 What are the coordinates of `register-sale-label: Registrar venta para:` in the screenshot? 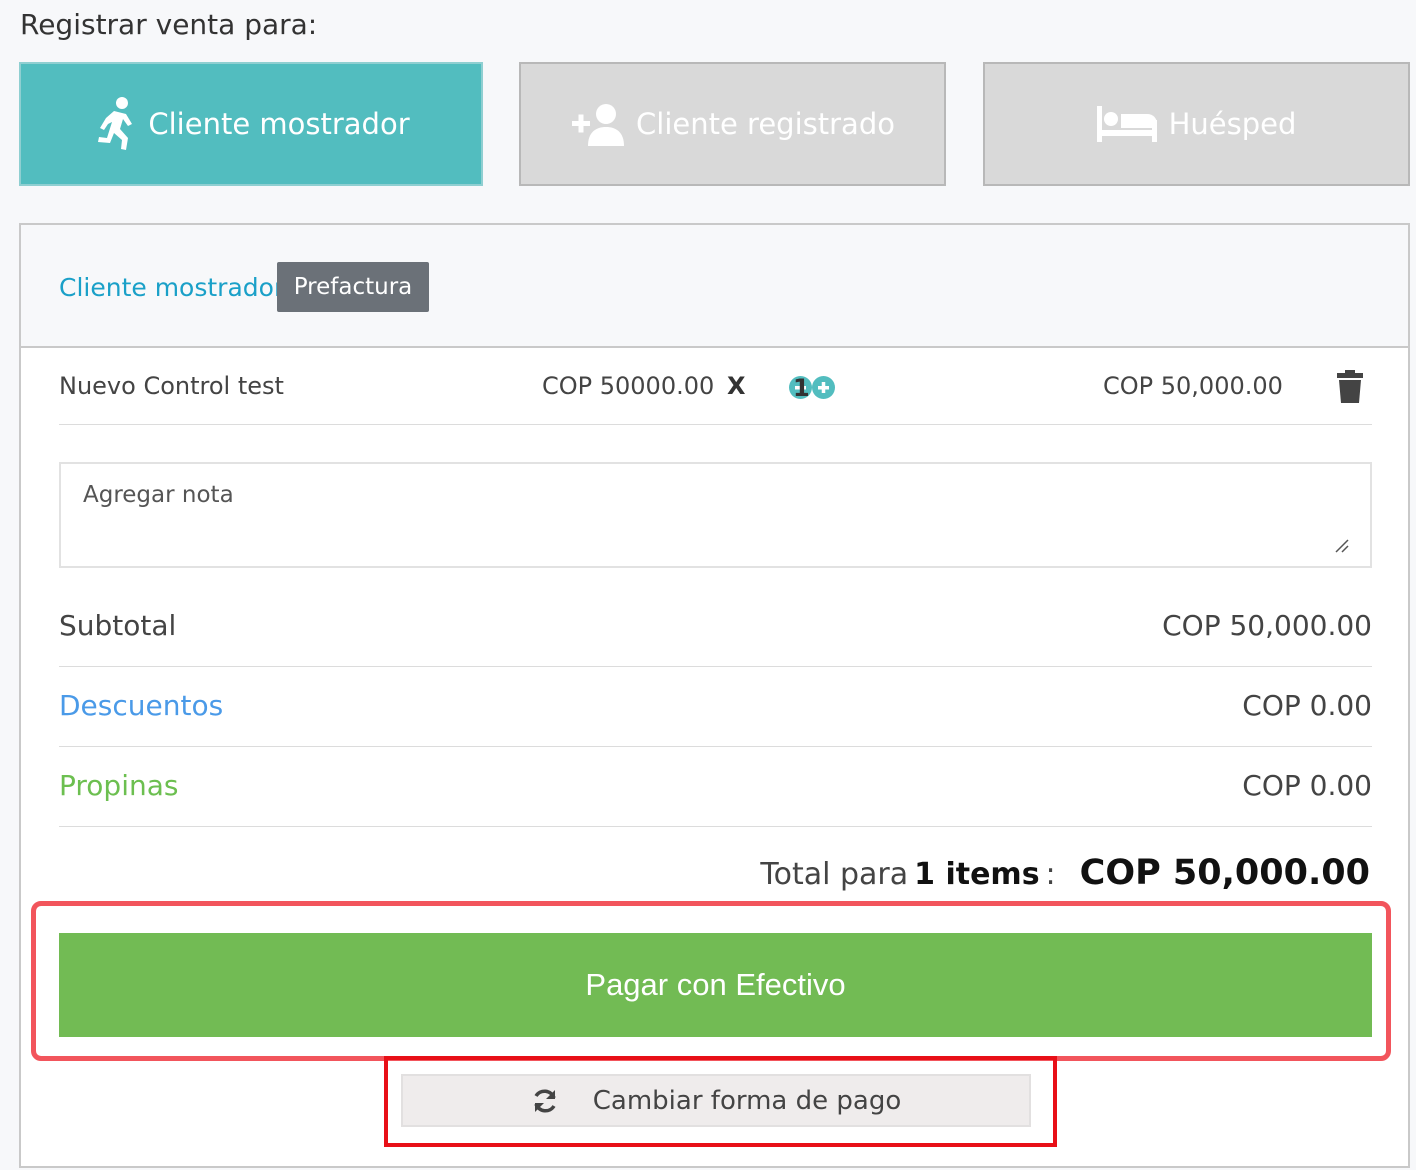 It's located at (169, 24).